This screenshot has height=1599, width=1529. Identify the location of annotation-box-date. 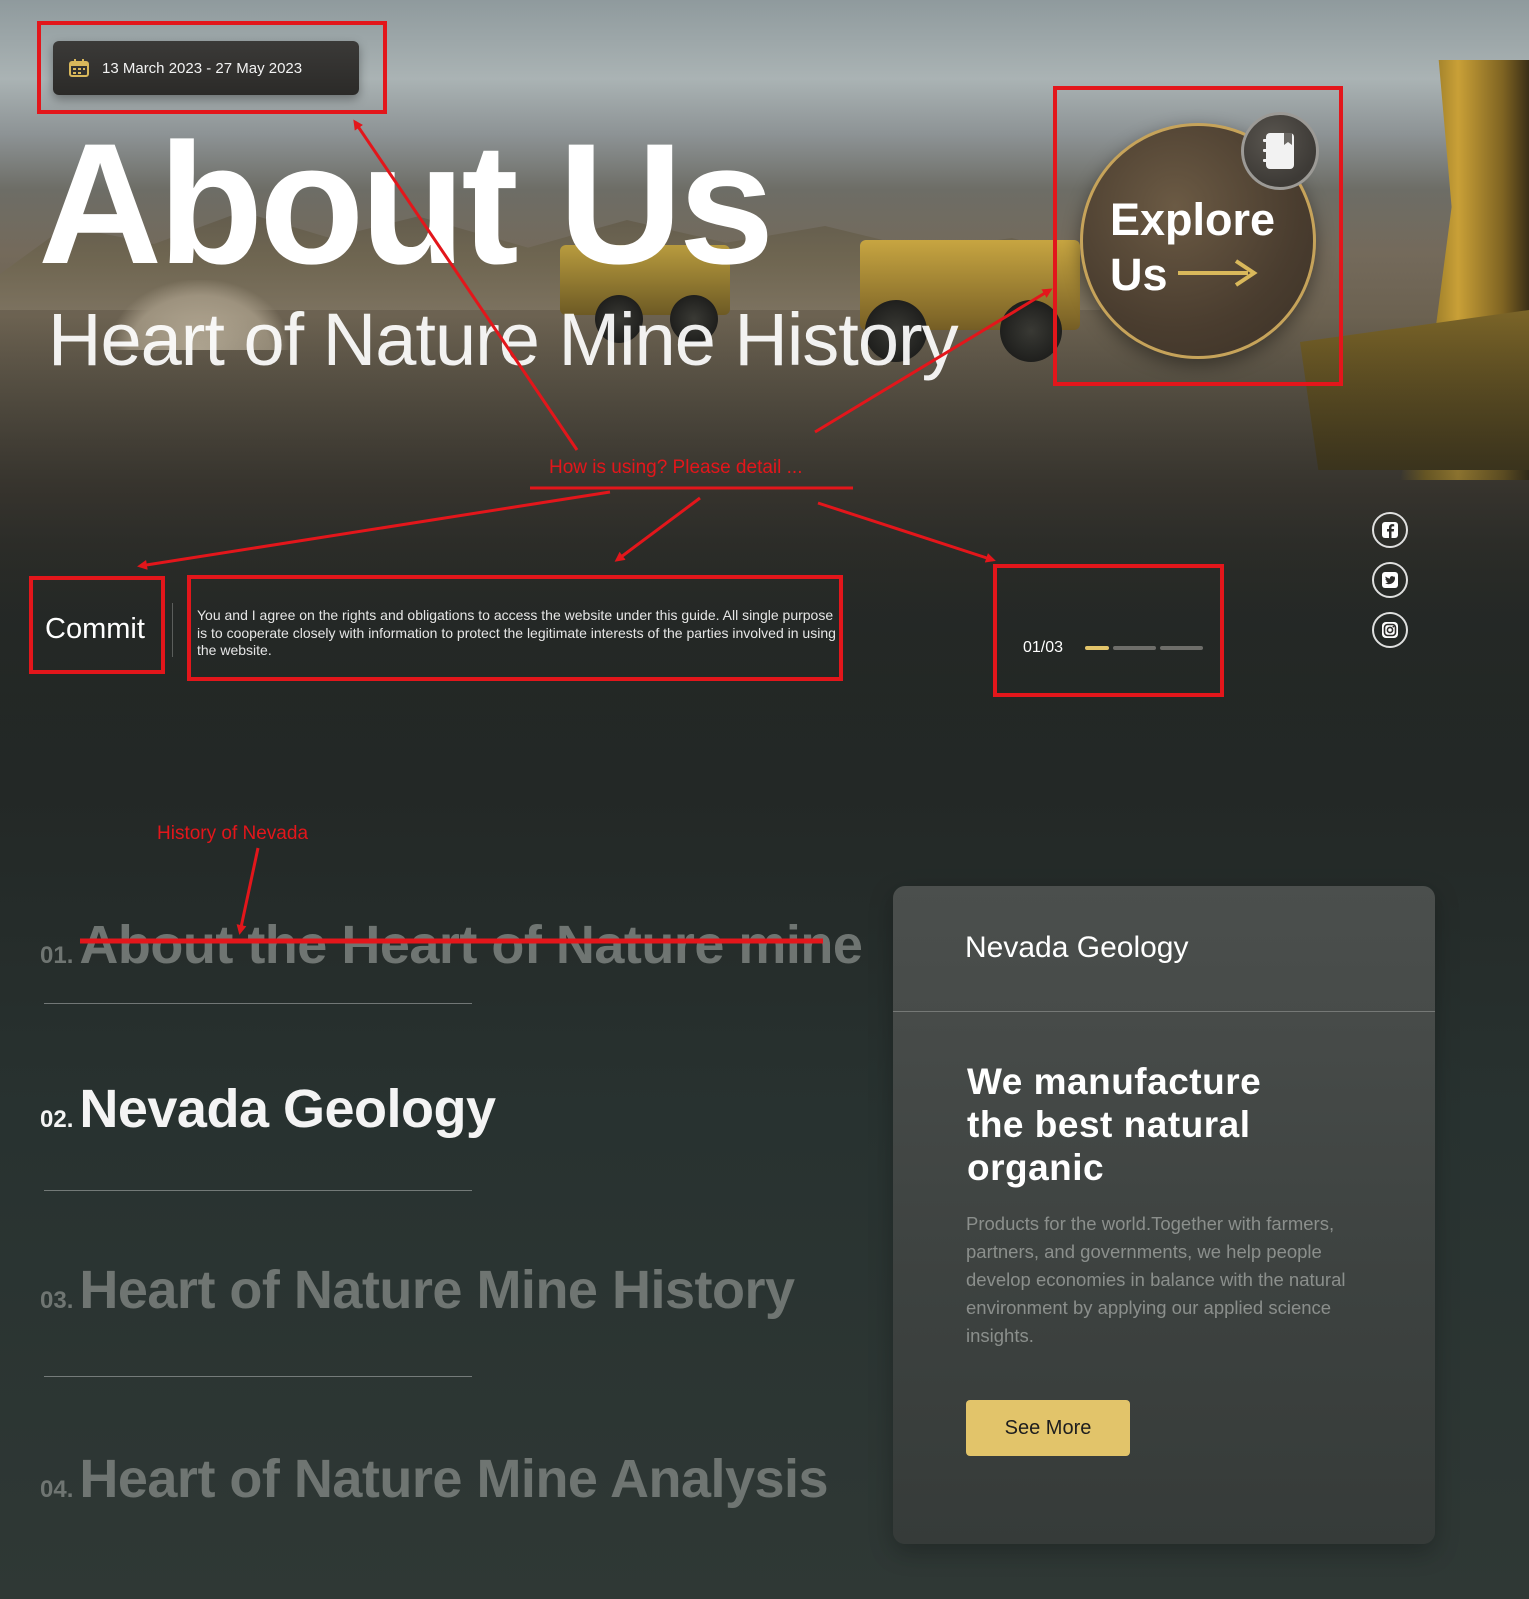
(212, 67).